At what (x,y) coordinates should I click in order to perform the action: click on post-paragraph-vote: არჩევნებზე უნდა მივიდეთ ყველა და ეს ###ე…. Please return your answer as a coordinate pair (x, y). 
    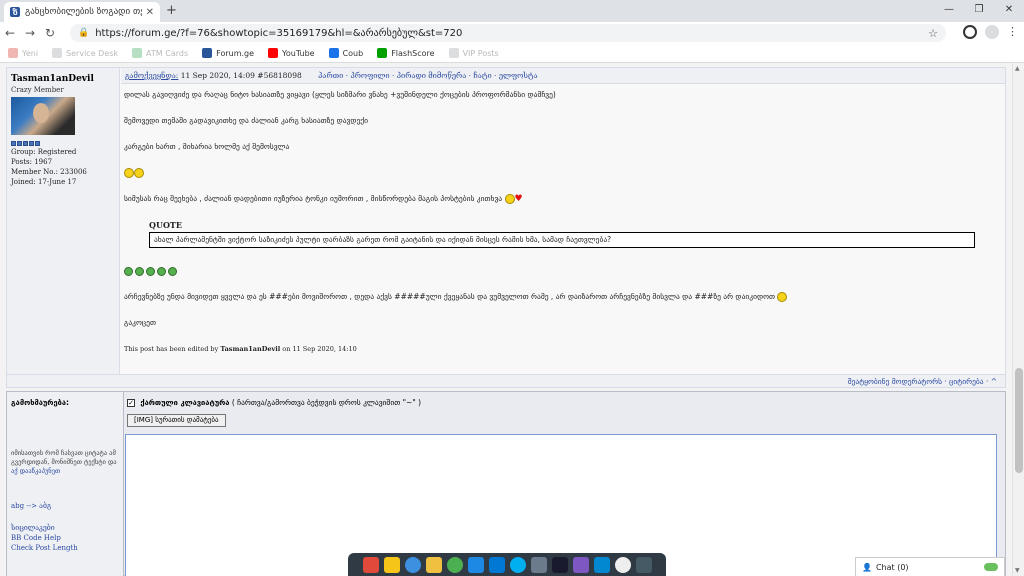
    Looking at the image, I should click on (561, 297).